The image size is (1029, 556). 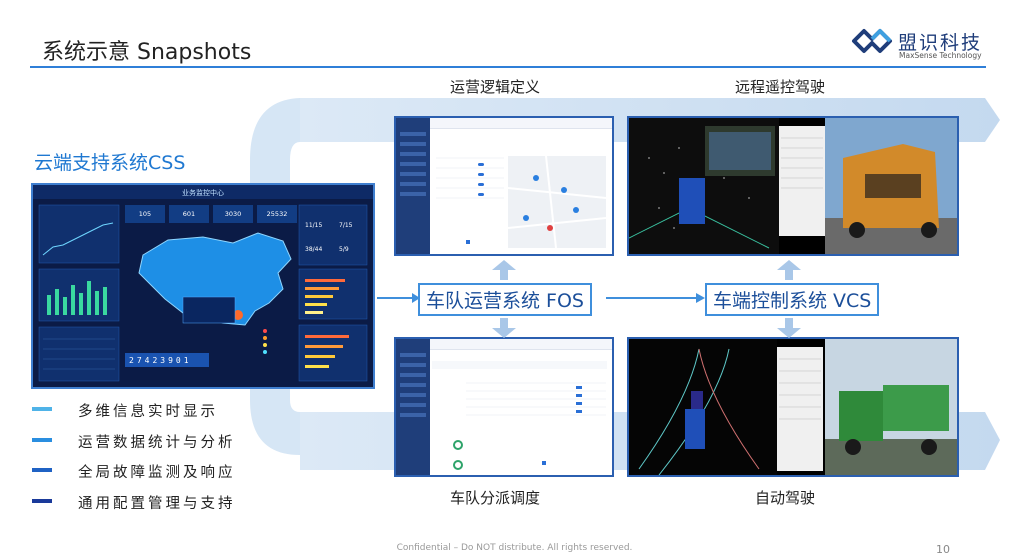 What do you see at coordinates (792, 299) in the screenshot?
I see `vcs-label-box: 车端控制系统 VCS` at bounding box center [792, 299].